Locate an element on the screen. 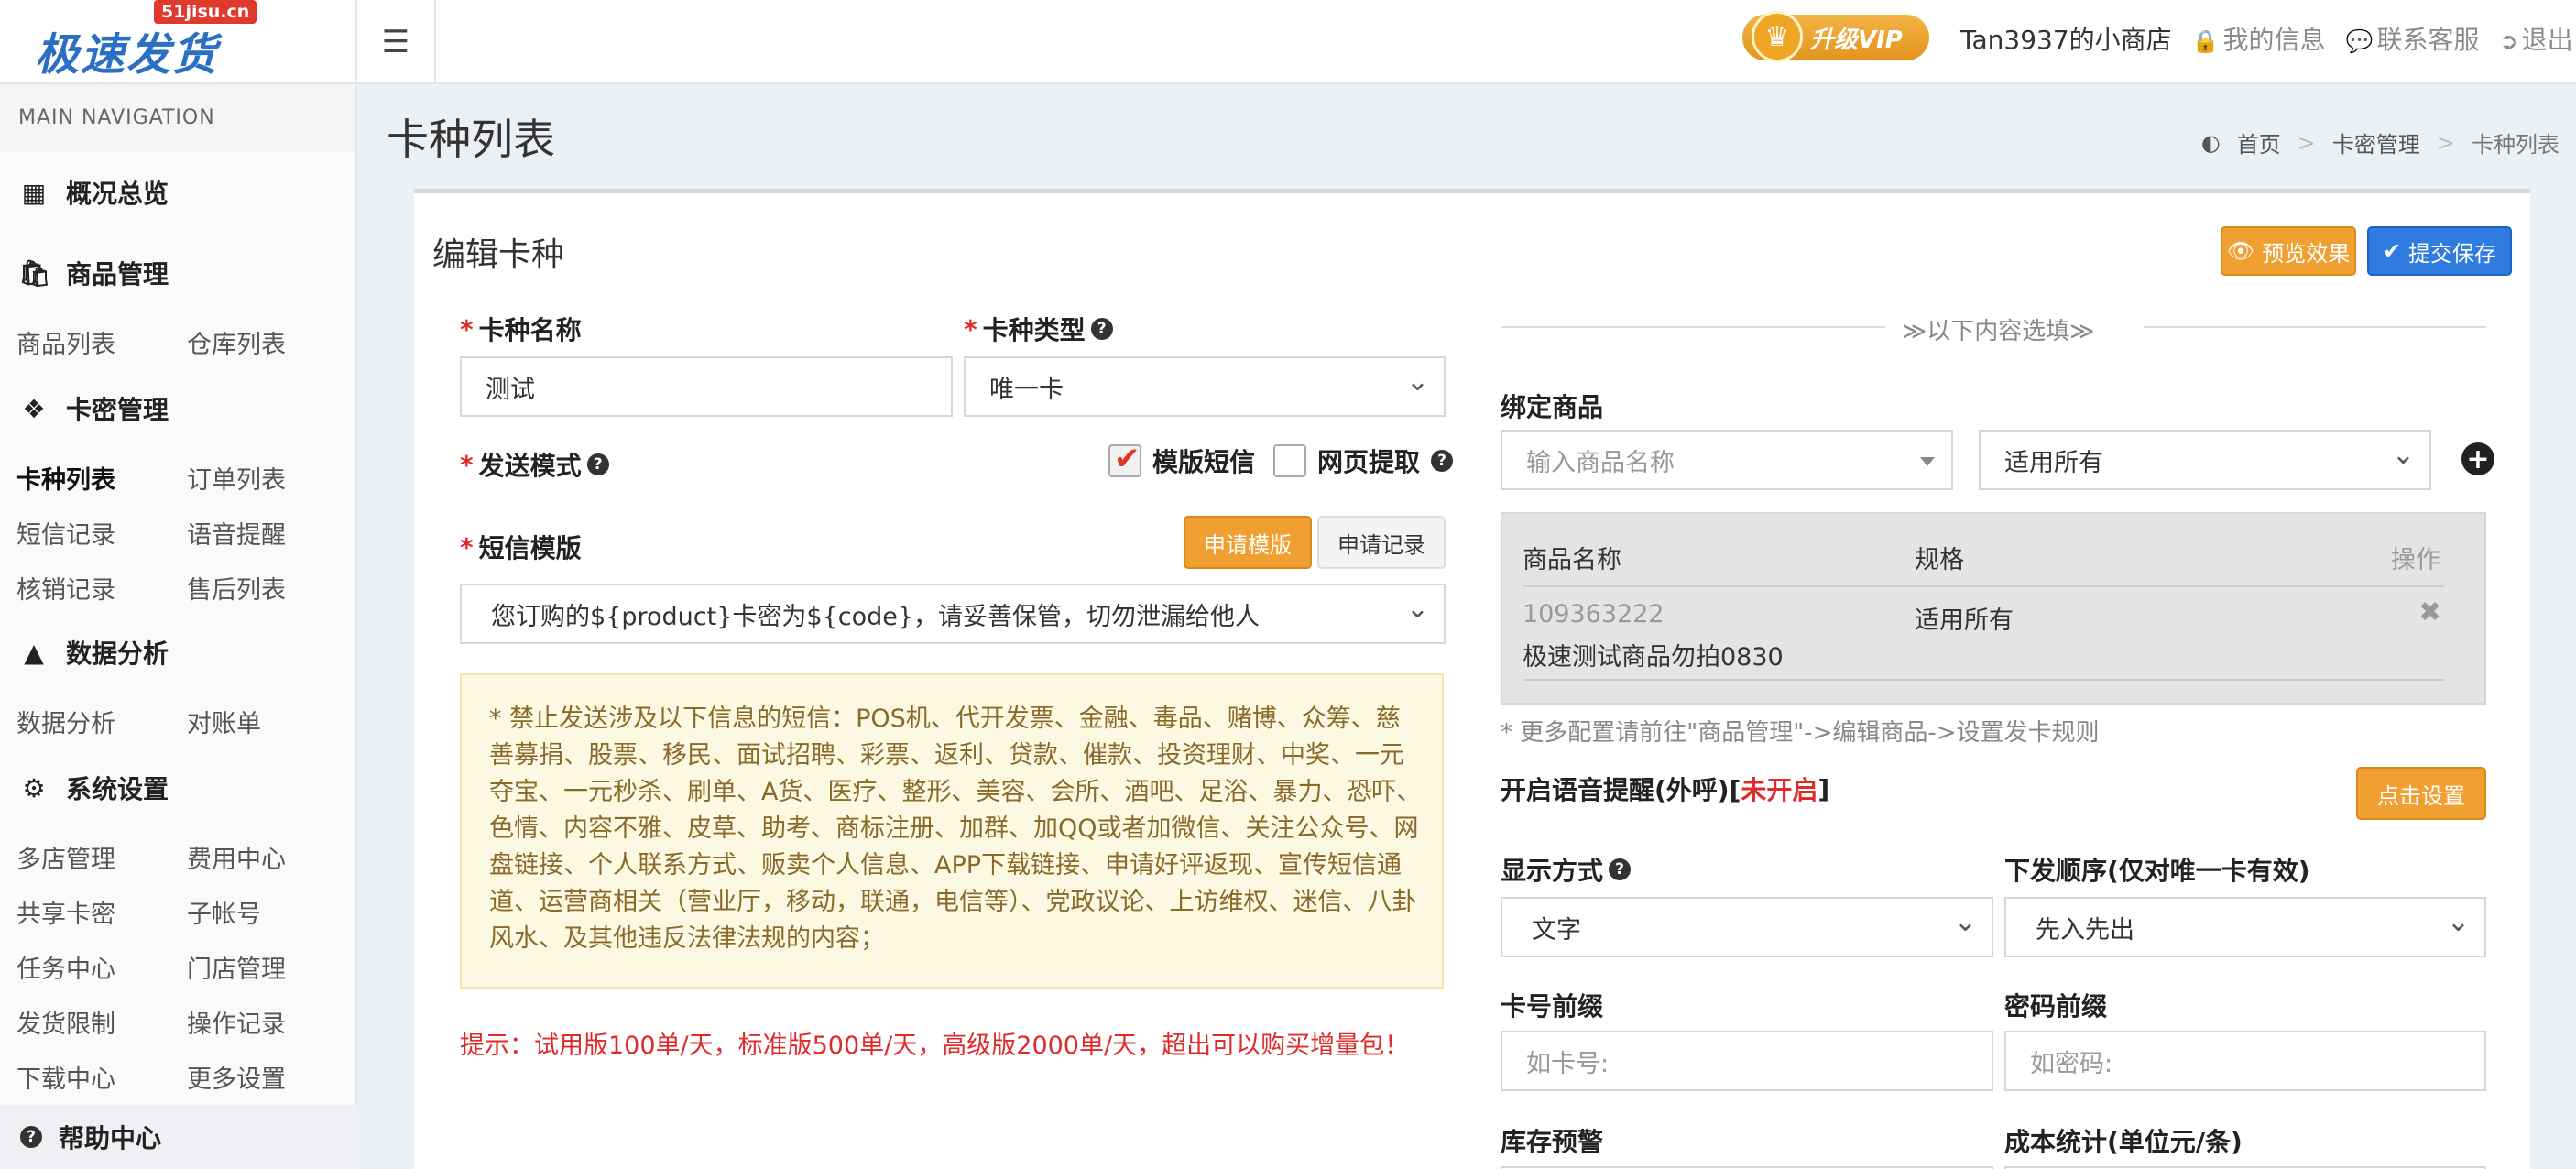 Image resolution: width=2576 pixels, height=1169 pixels. sidebar-item-after-sales: 售后列表 is located at coordinates (237, 588).